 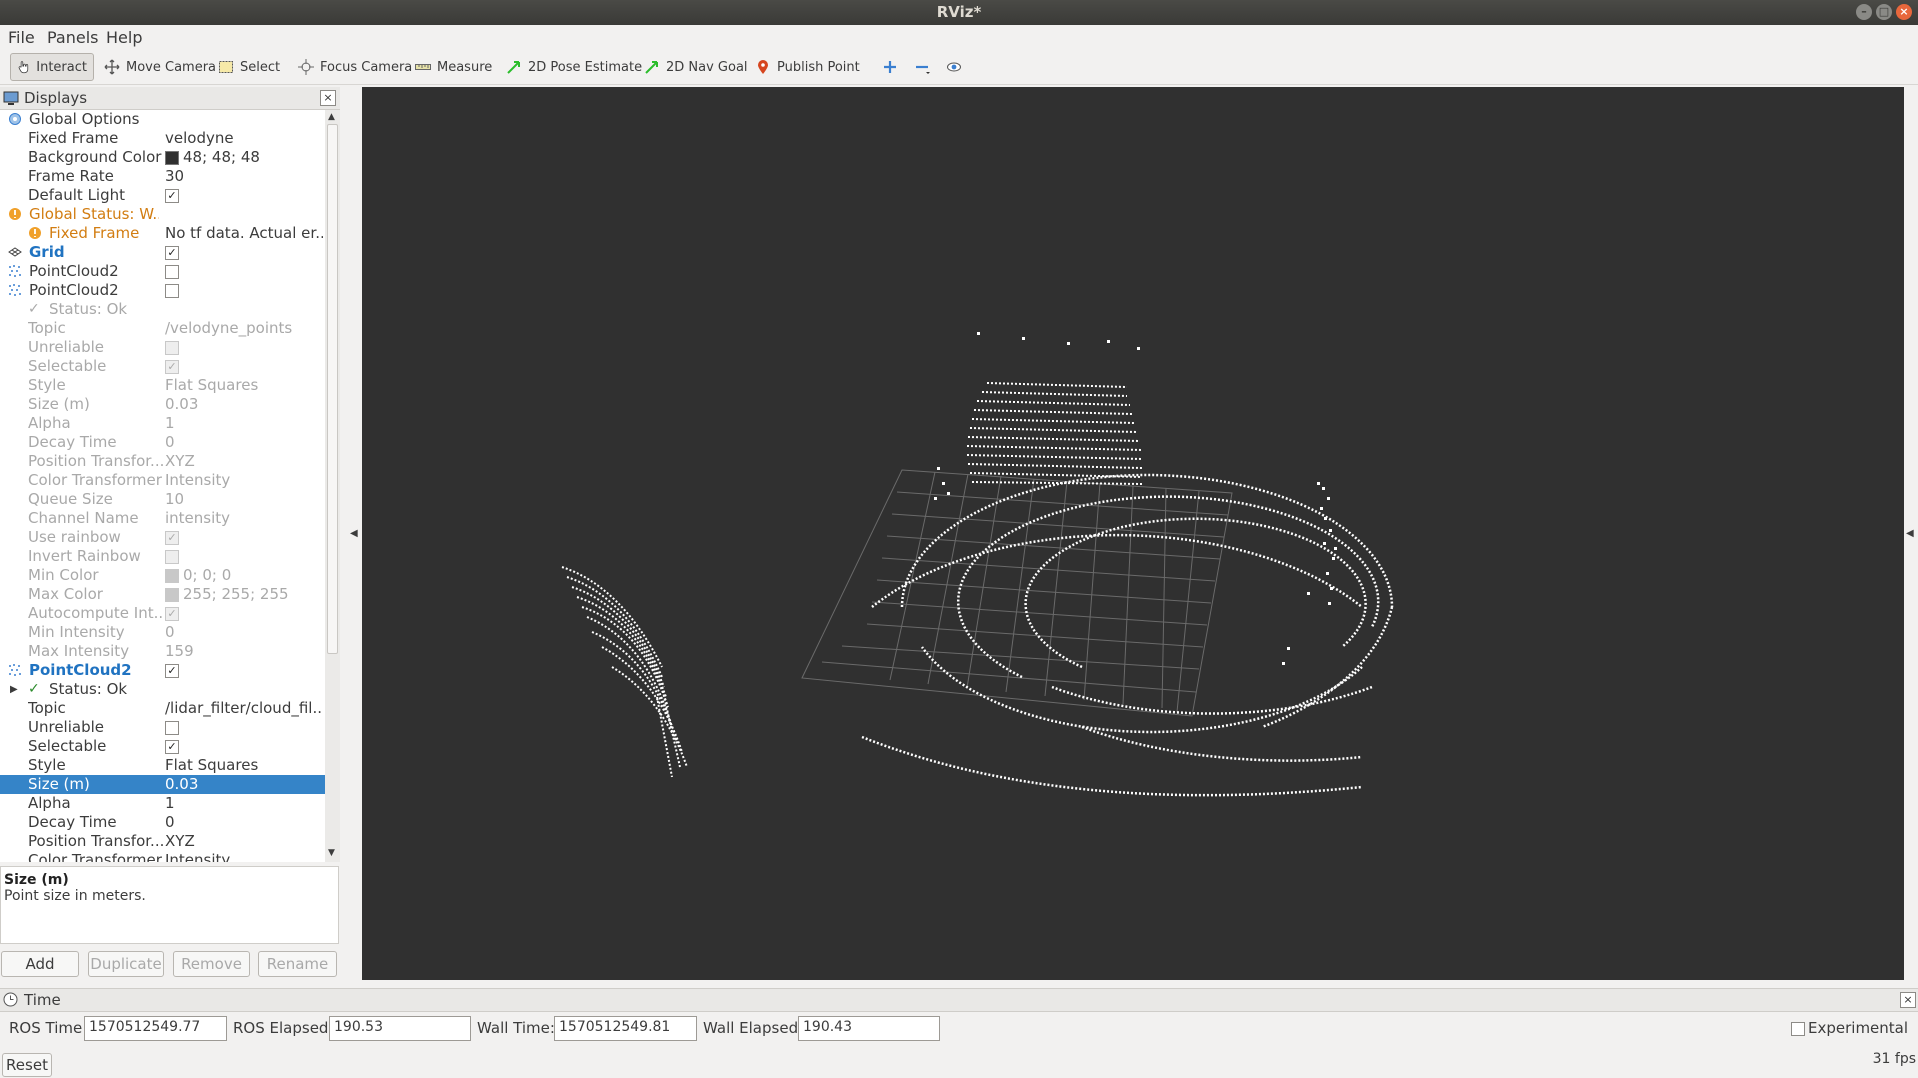 I want to click on topic-value: /velodyne_points, so click(x=244, y=328).